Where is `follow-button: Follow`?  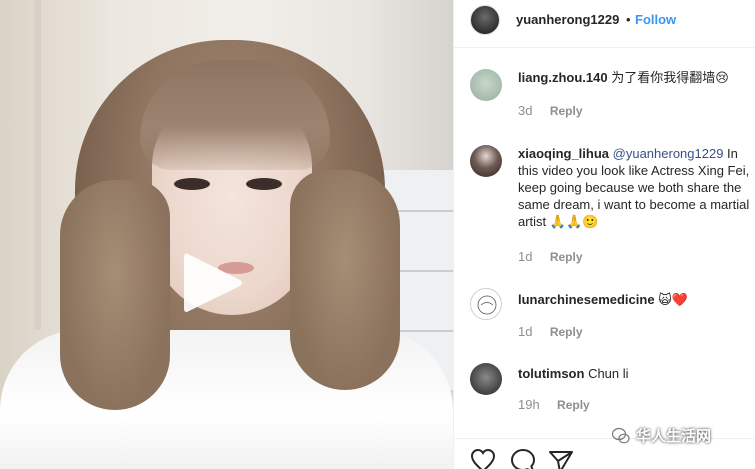
follow-button: Follow is located at coordinates (655, 19).